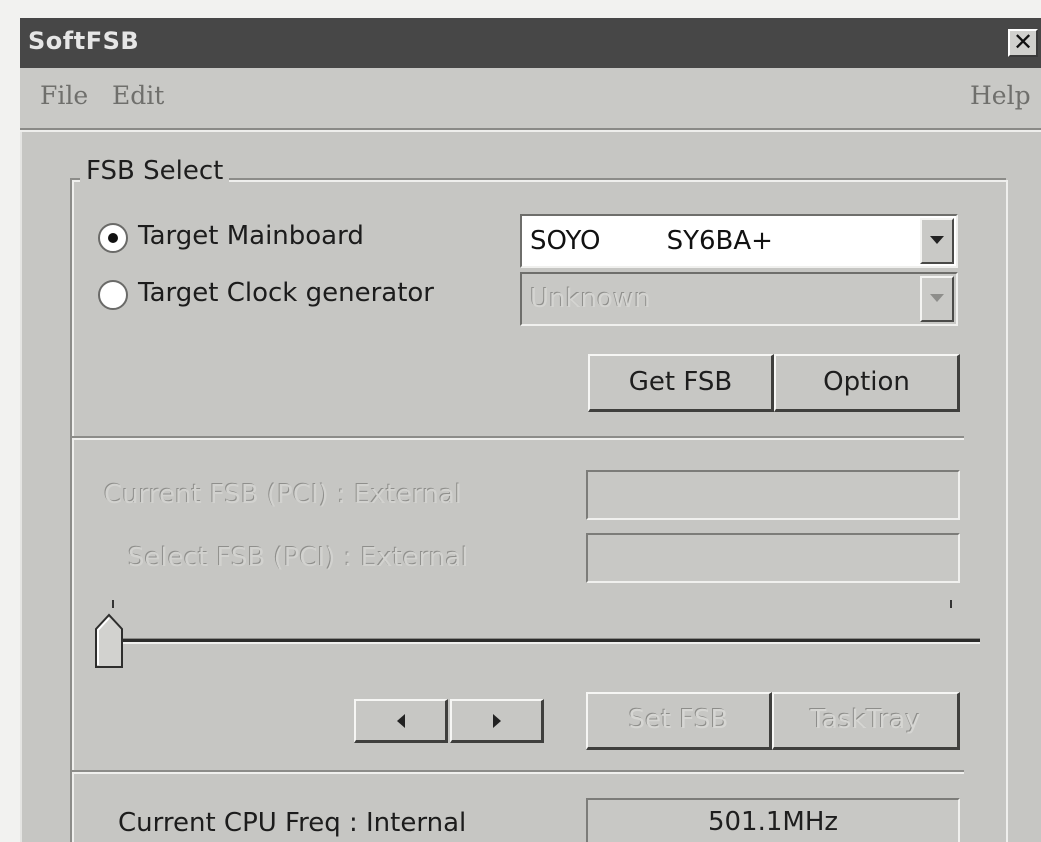 The image size is (1041, 842). I want to click on tasktray-button: TaskTray, so click(866, 721).